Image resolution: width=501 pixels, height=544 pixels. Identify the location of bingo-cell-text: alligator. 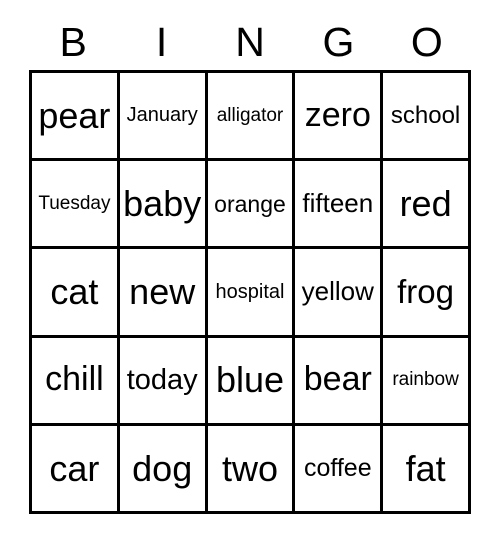
(250, 115).